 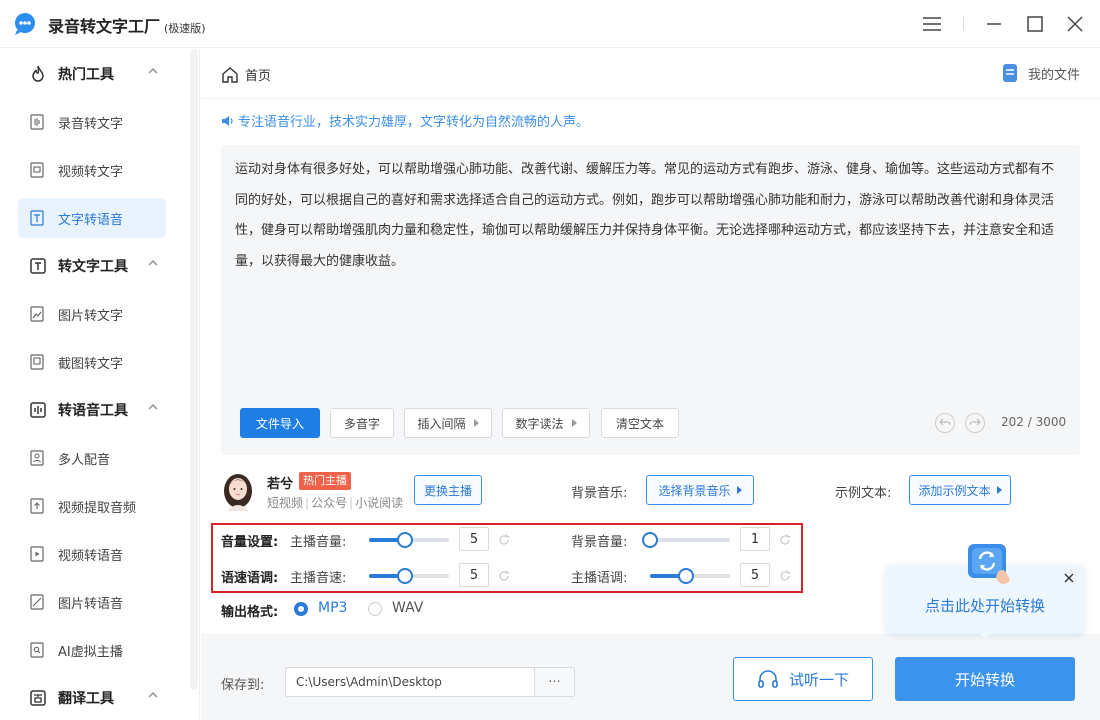 I want to click on more-dots-icon: ···, so click(x=554, y=682).